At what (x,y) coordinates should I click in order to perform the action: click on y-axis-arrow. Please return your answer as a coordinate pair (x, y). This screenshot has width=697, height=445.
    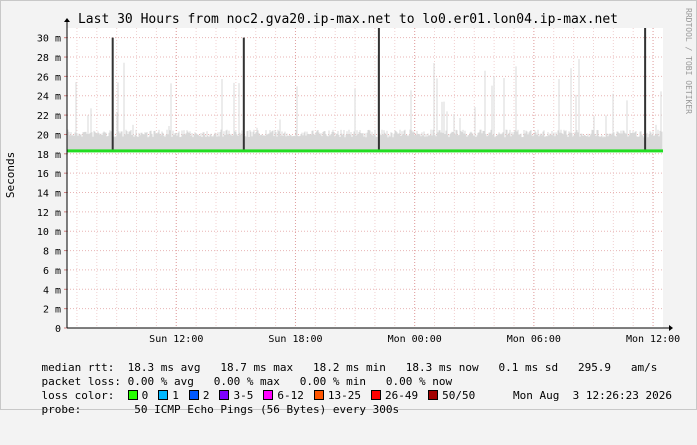
    Looking at the image, I should click on (67, 20).